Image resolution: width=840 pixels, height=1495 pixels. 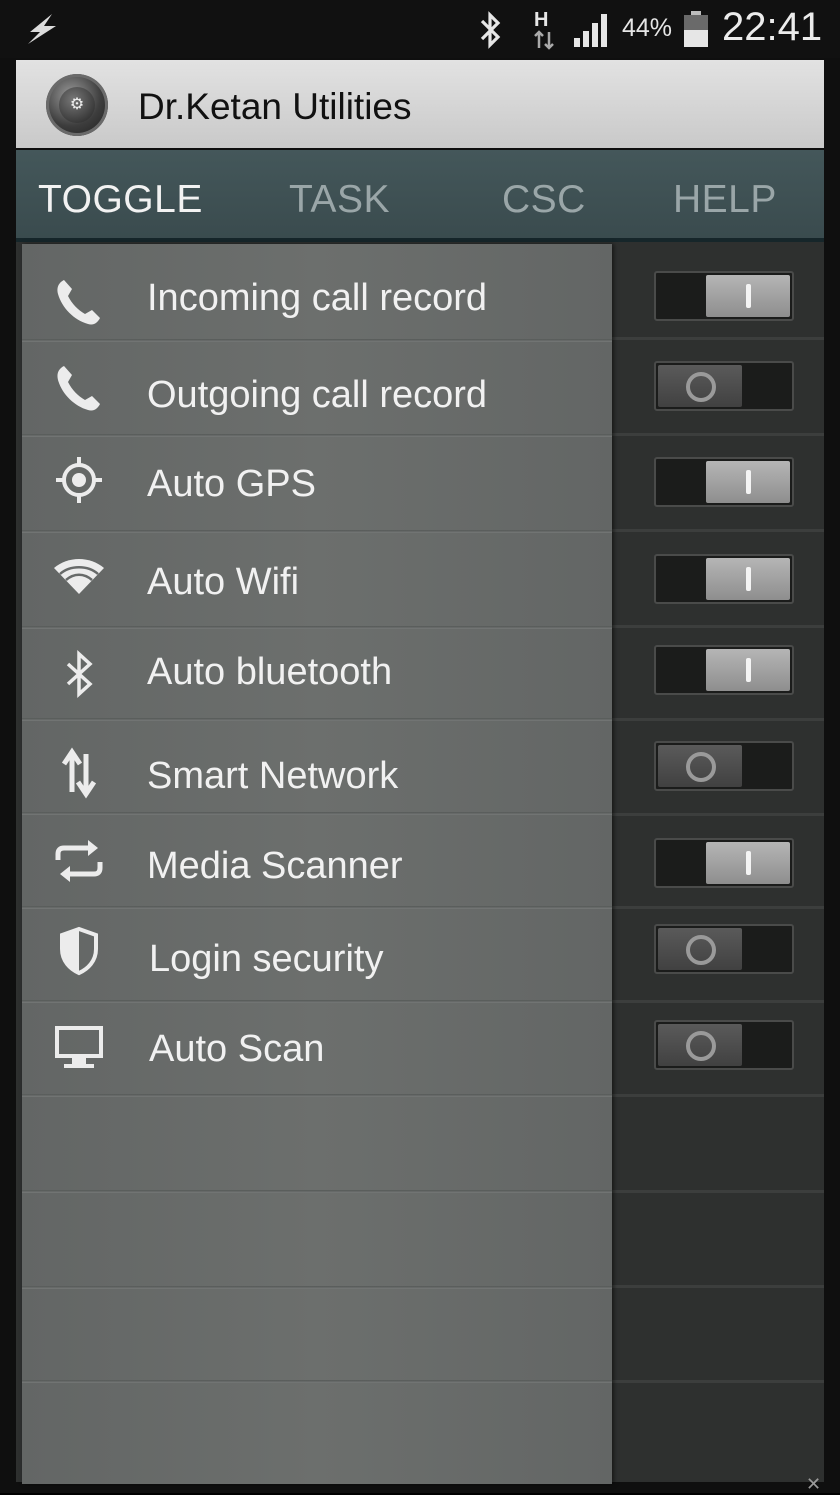 I want to click on toggle-label: Outgoing call record, so click(x=317, y=395).